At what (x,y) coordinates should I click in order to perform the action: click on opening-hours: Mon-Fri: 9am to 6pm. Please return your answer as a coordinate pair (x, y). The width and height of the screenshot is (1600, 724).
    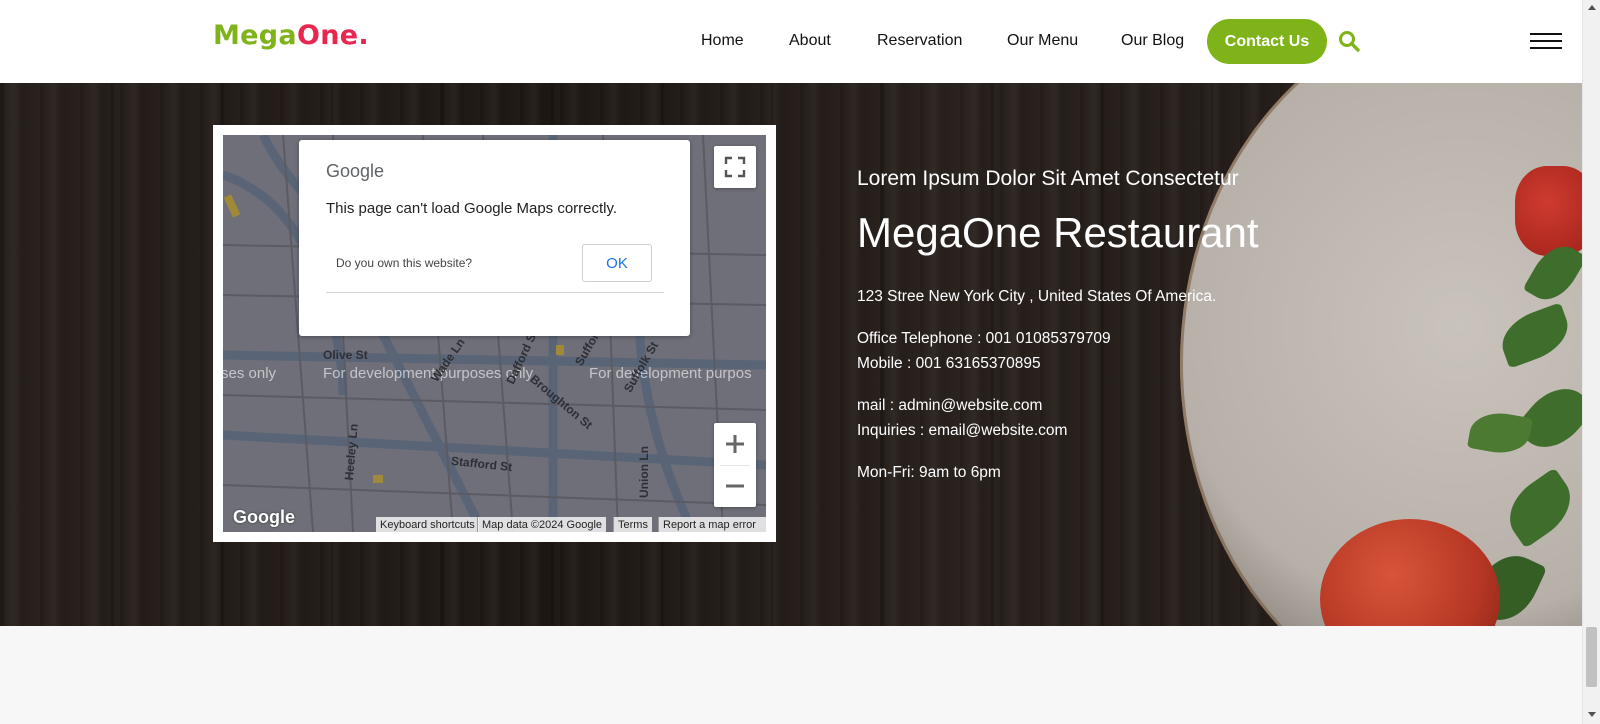
    Looking at the image, I should click on (929, 472).